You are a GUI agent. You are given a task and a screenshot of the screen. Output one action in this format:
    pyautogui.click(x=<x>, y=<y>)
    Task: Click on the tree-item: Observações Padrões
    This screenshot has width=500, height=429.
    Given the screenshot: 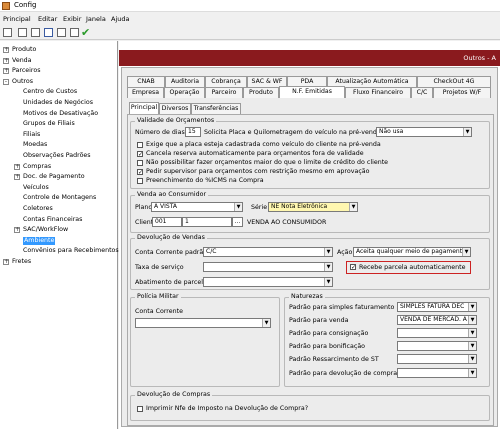 What is the action you would take?
    pyautogui.click(x=57, y=156)
    